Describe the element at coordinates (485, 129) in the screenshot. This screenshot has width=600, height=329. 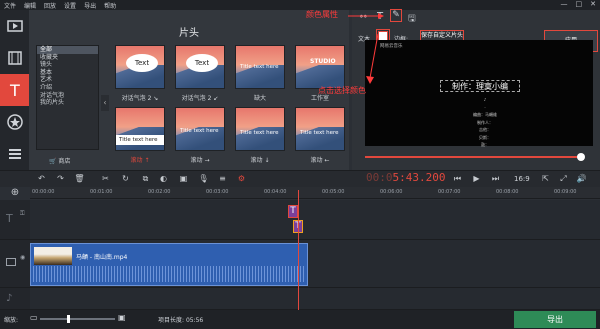
I see `credit-line: 吉他：` at that location.